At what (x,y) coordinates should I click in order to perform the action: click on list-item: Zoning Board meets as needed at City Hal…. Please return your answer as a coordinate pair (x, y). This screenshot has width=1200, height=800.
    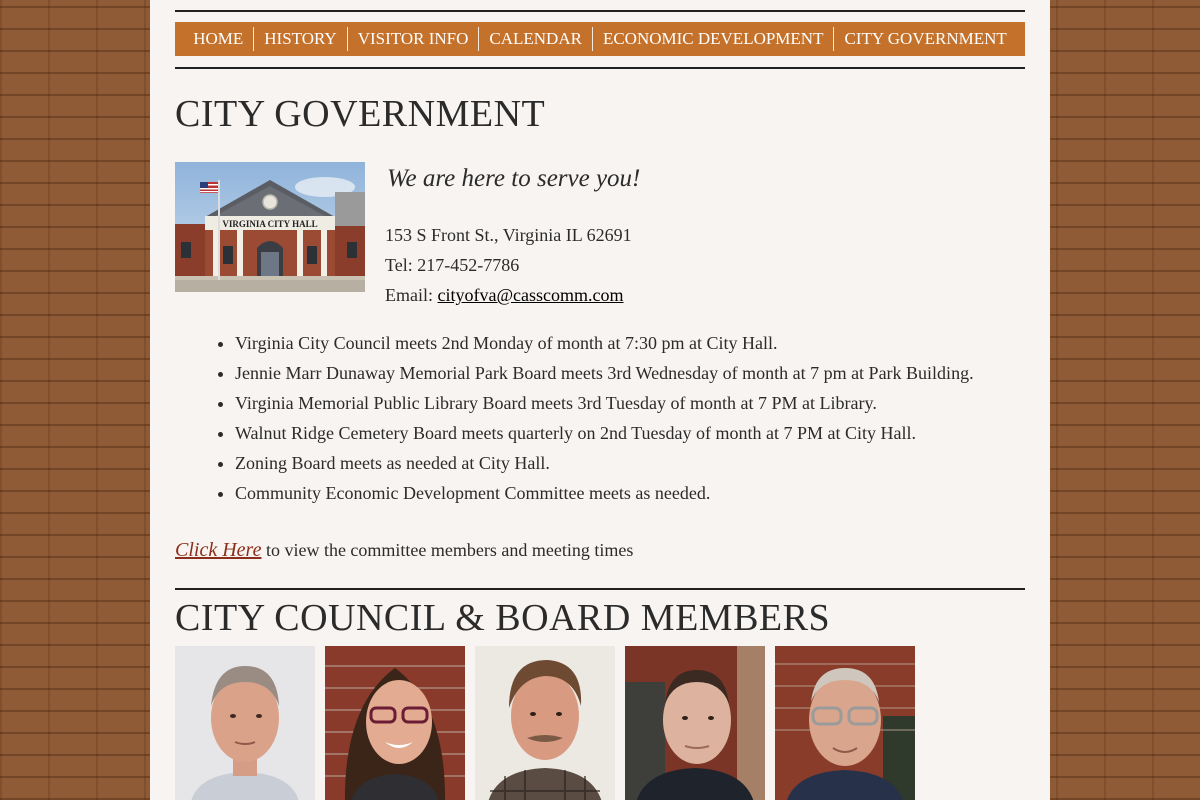
    Looking at the image, I should click on (604, 463).